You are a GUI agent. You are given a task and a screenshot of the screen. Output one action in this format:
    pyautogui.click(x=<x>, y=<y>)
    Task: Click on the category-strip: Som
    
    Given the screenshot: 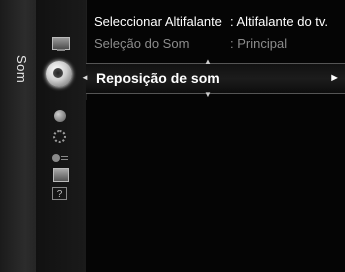 What is the action you would take?
    pyautogui.click(x=18, y=136)
    